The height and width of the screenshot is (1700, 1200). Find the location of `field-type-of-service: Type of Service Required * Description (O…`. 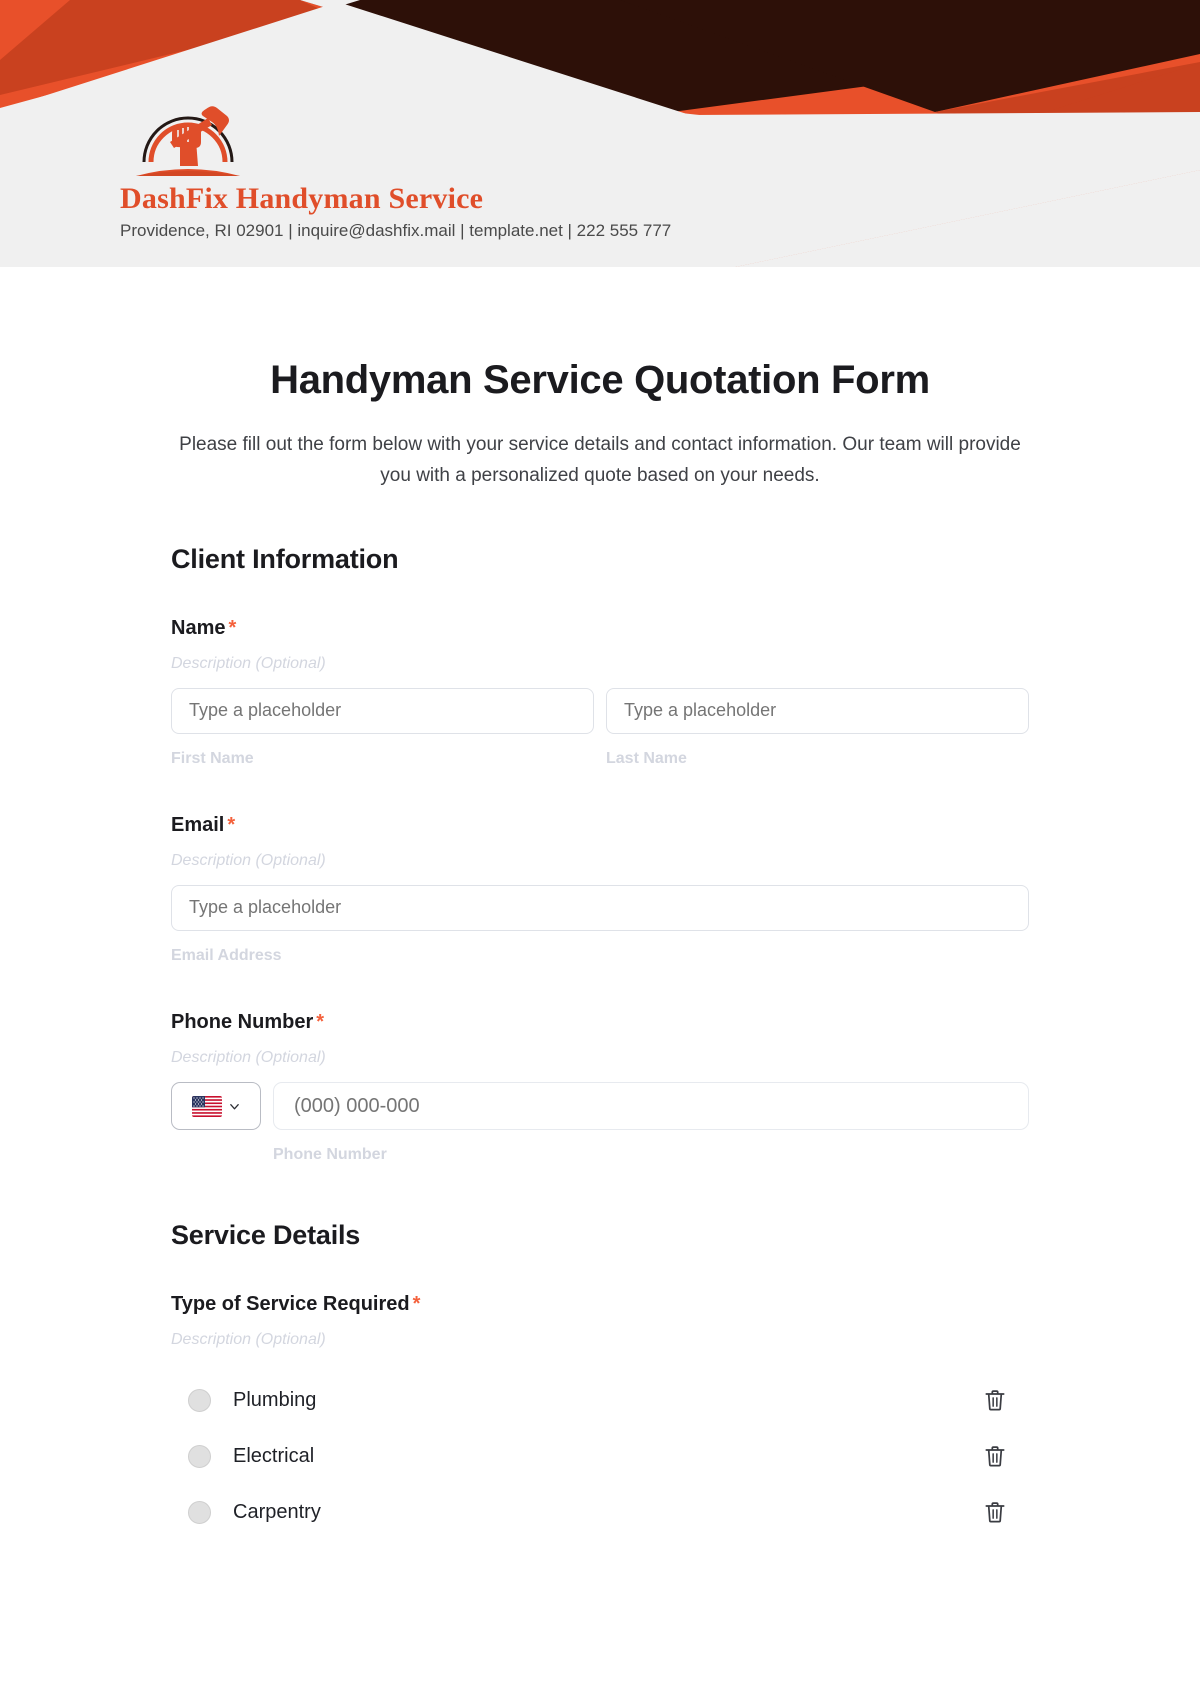

field-type-of-service: Type of Service Required * Description (O… is located at coordinates (600, 1415).